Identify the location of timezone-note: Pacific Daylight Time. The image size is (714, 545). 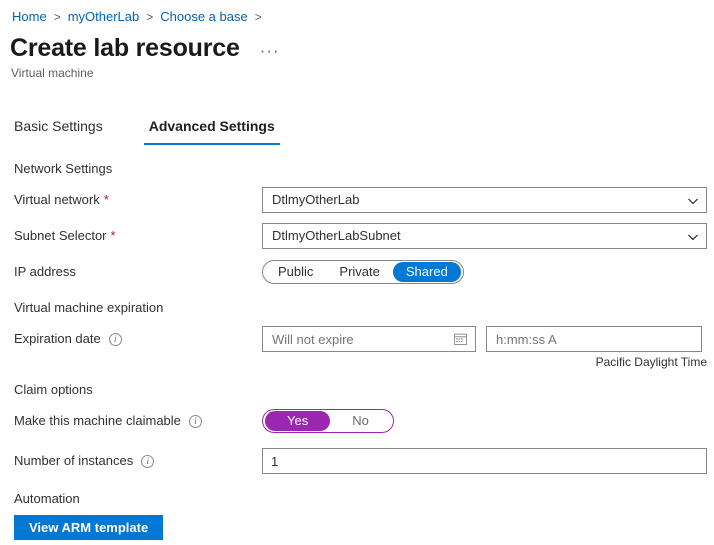
(651, 362).